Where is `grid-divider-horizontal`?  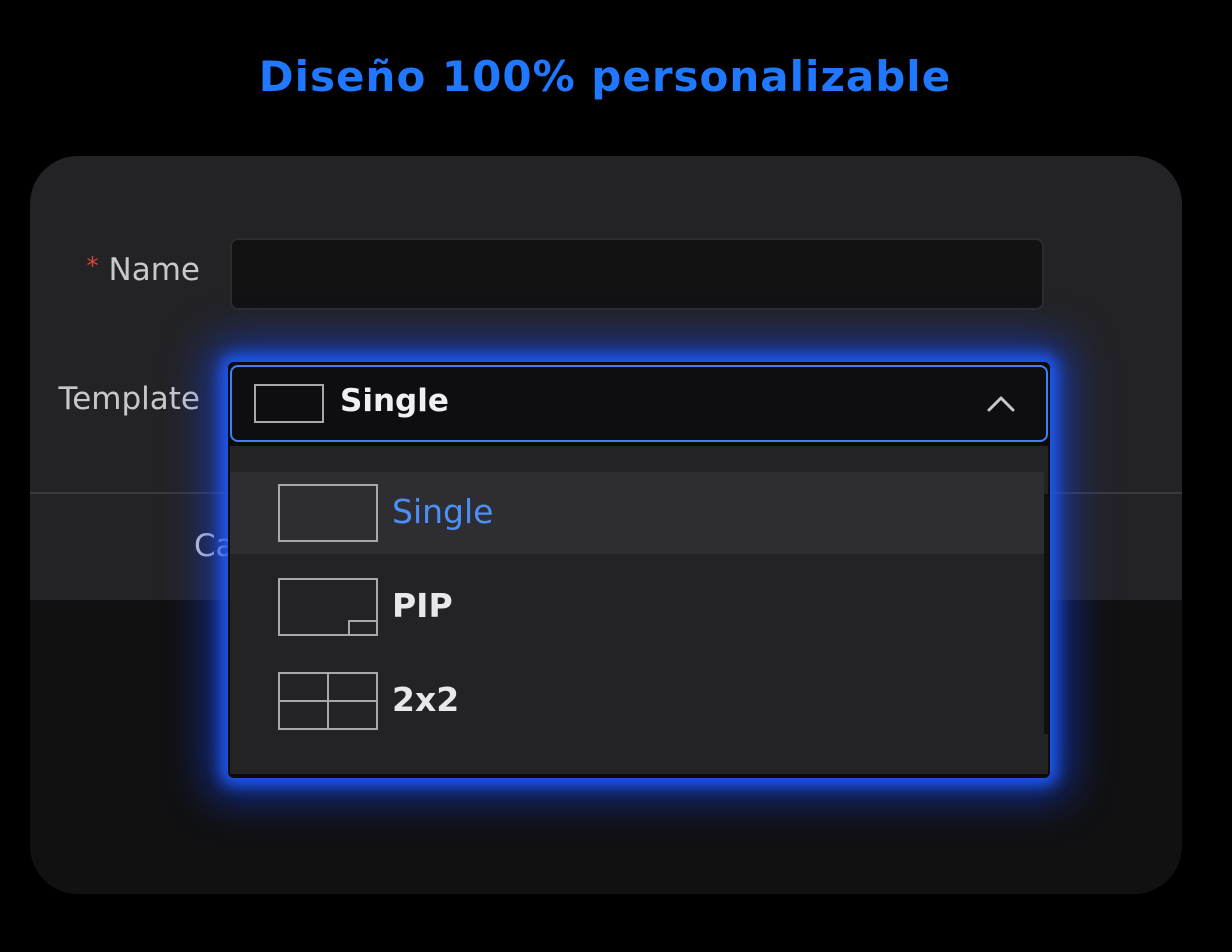 grid-divider-horizontal is located at coordinates (328, 701).